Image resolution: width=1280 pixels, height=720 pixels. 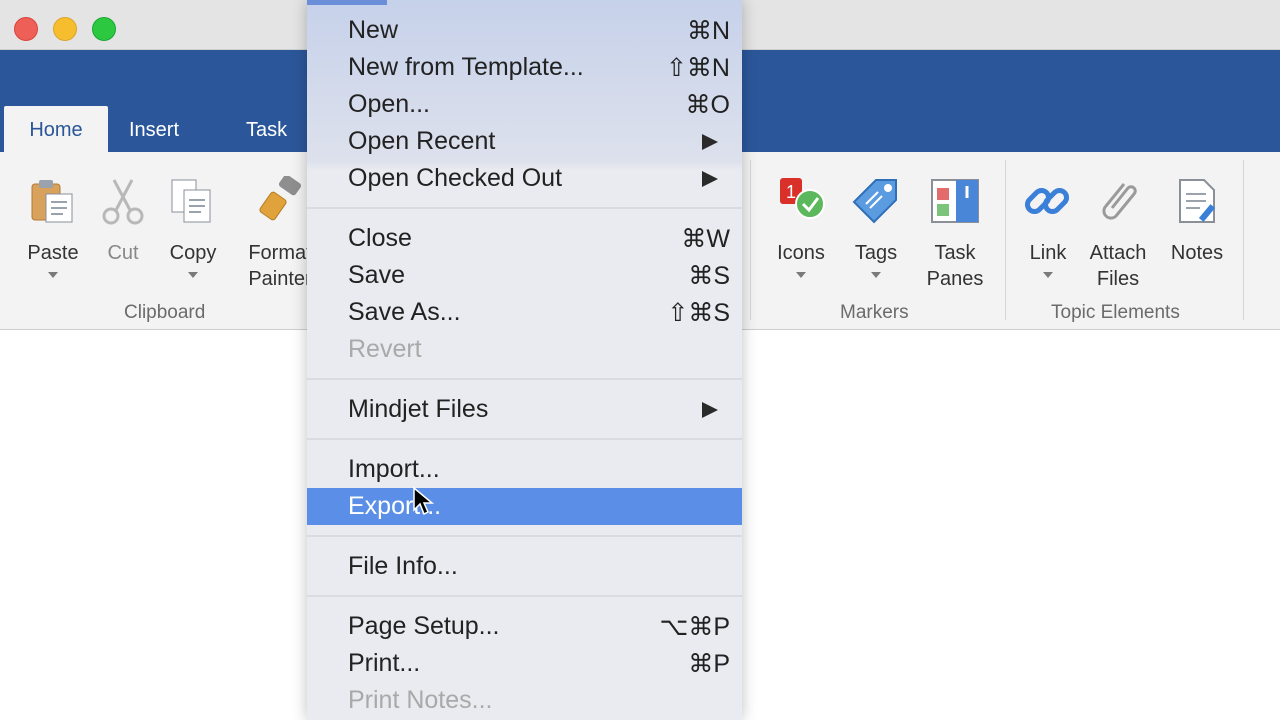 I want to click on menu-item-revert: Revert, so click(x=524, y=349).